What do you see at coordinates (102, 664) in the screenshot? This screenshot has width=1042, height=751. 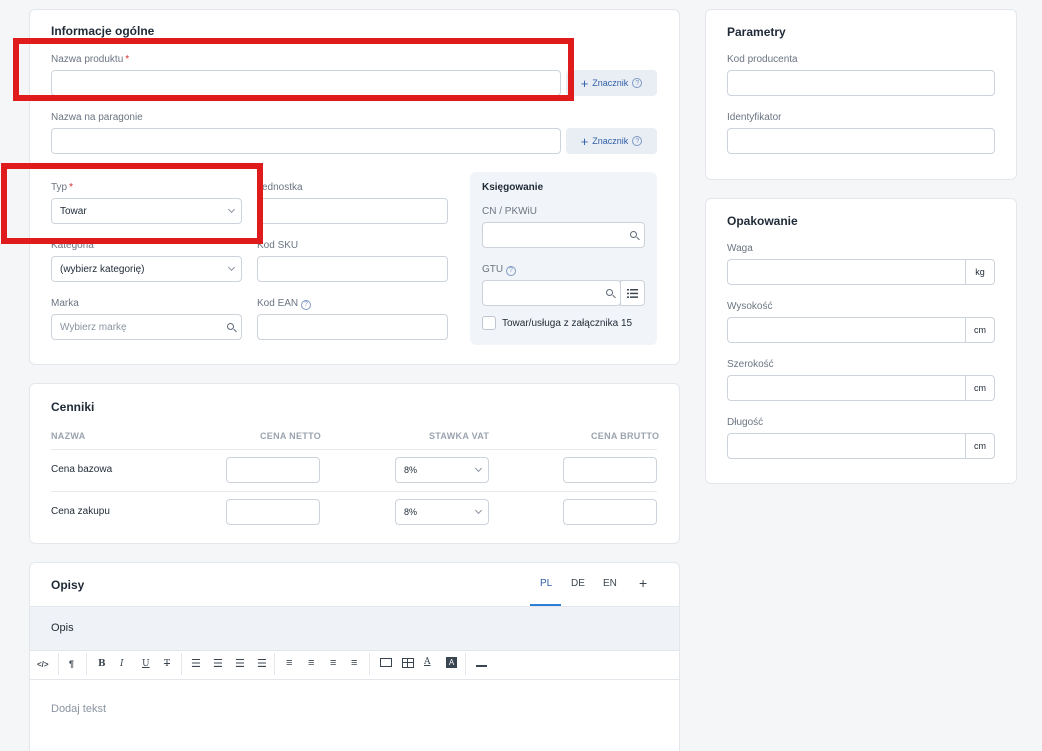 I see `bold-icon: B` at bounding box center [102, 664].